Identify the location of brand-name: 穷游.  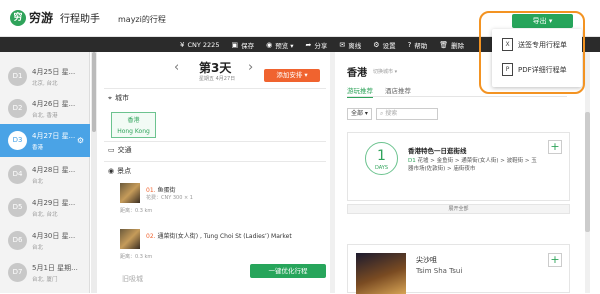
(41, 18).